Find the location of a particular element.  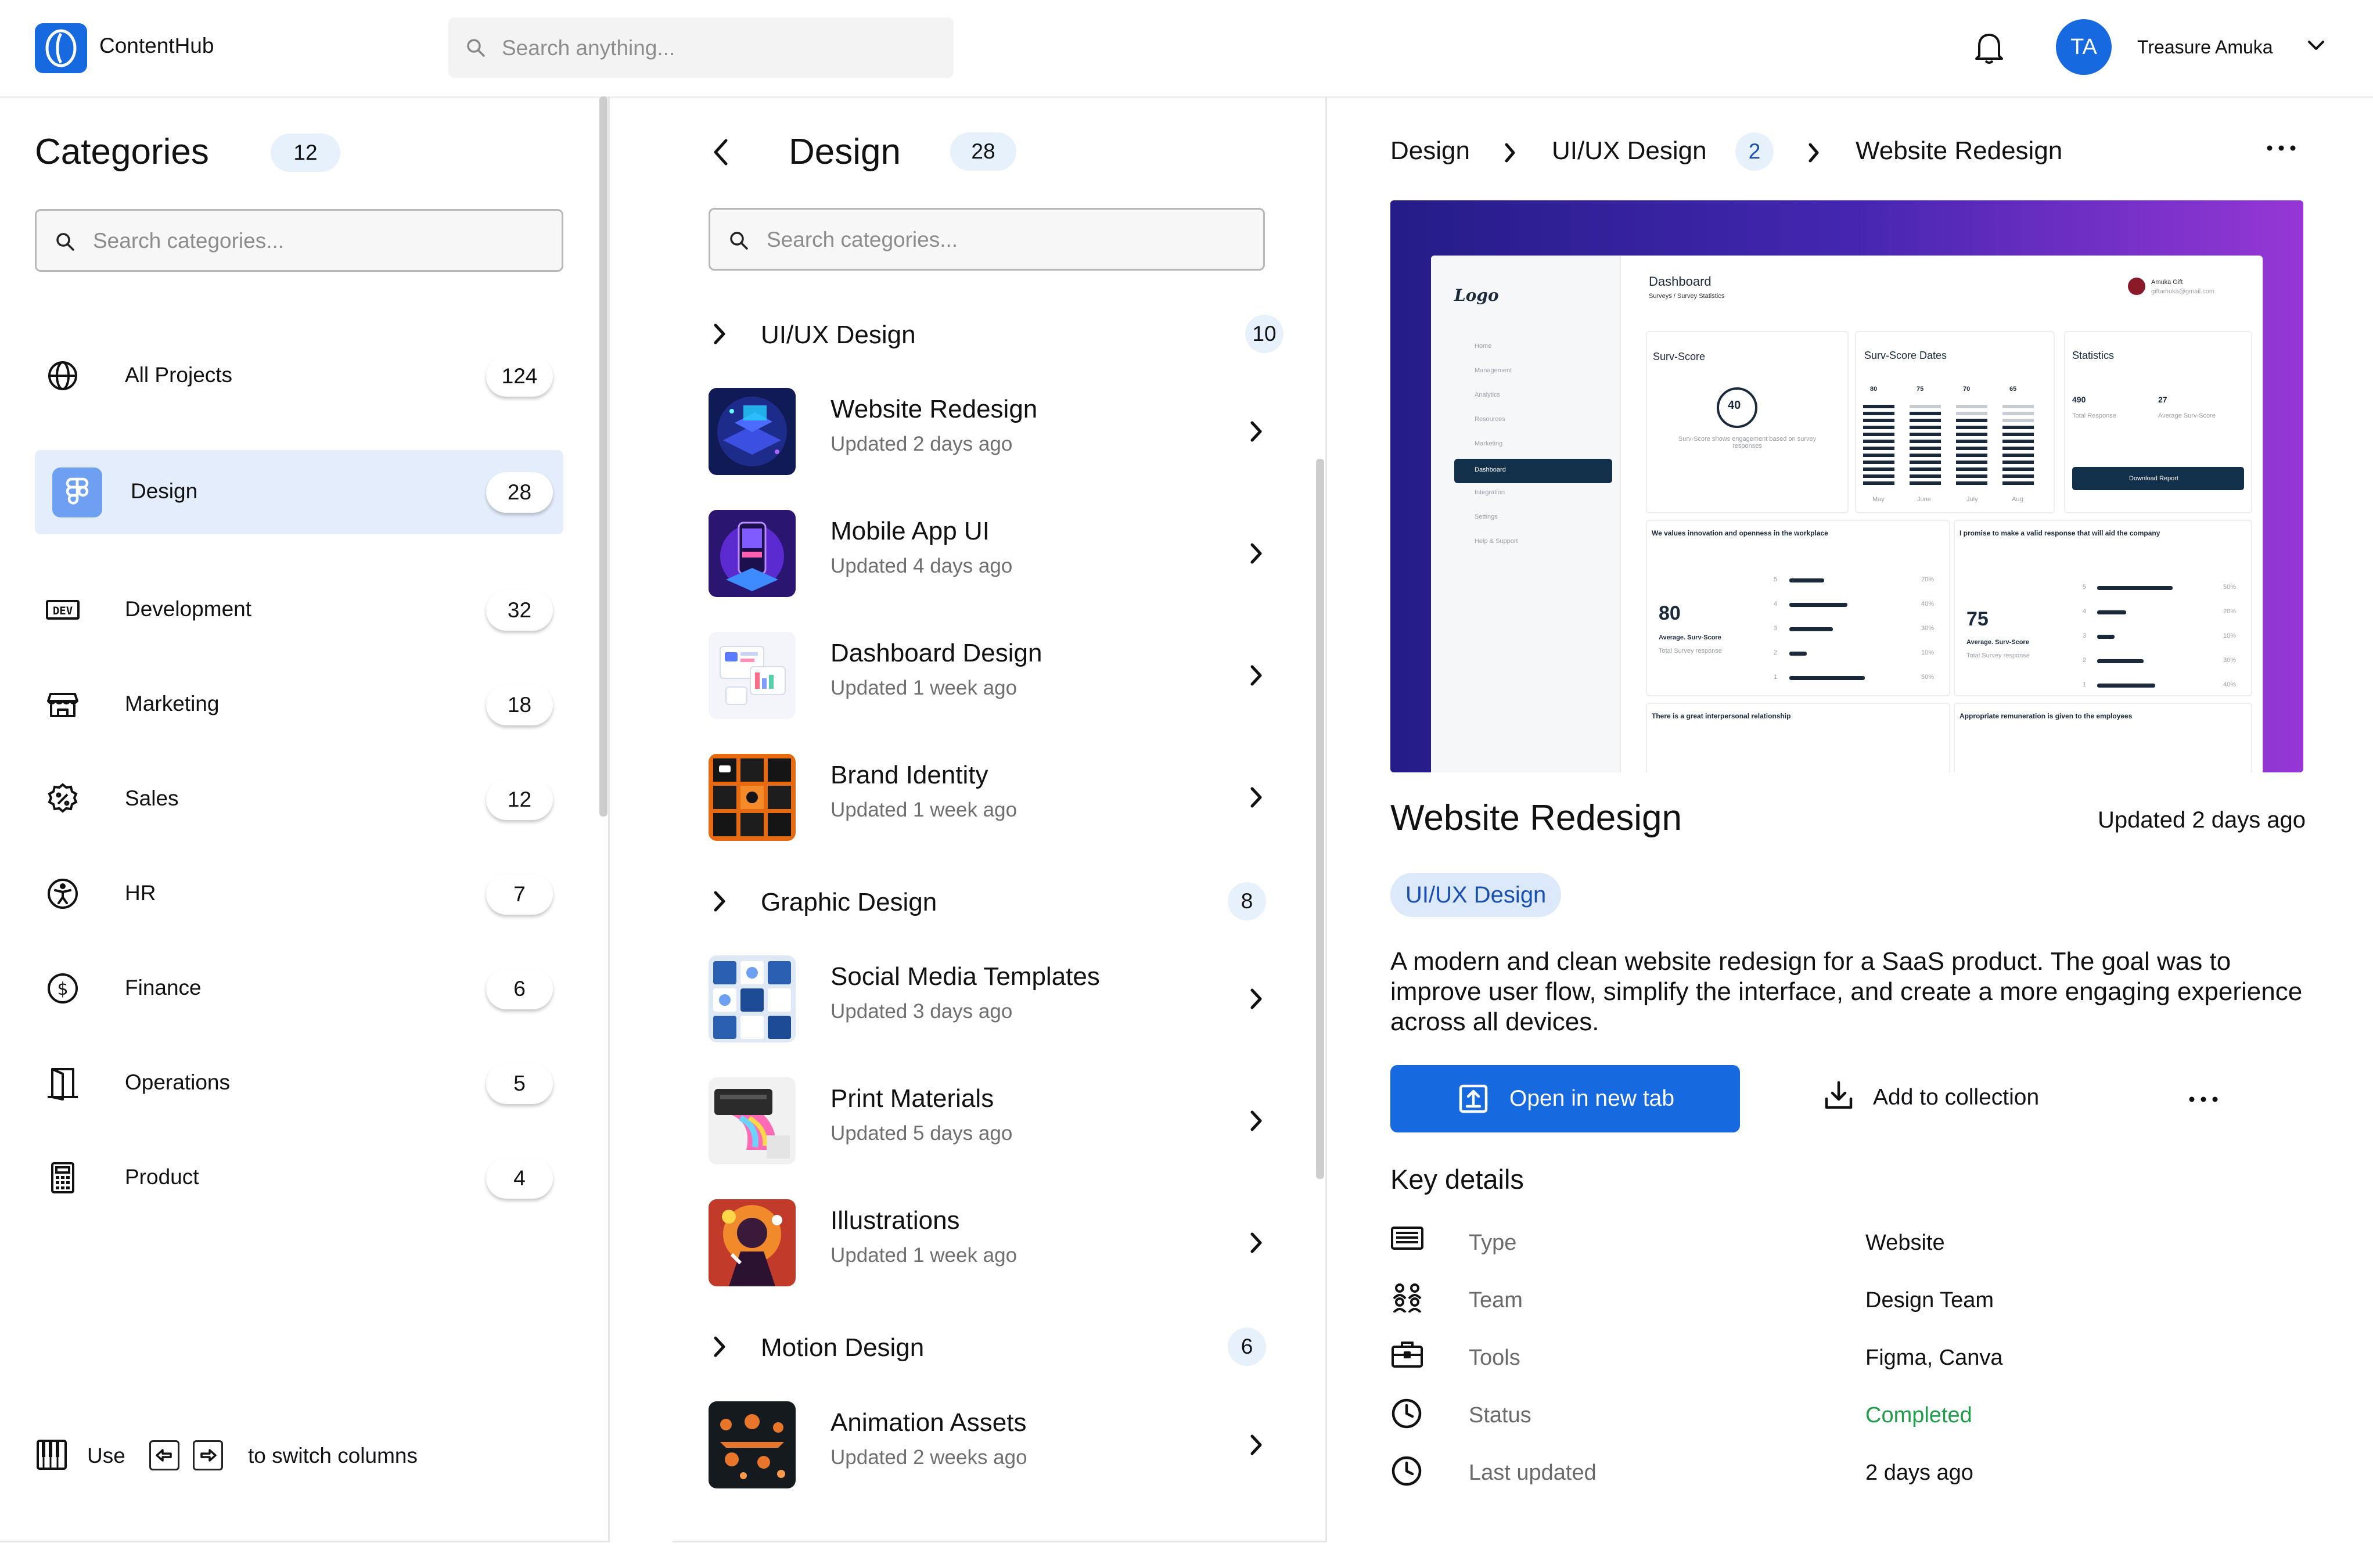

dev-icon: DEV is located at coordinates (62, 609).